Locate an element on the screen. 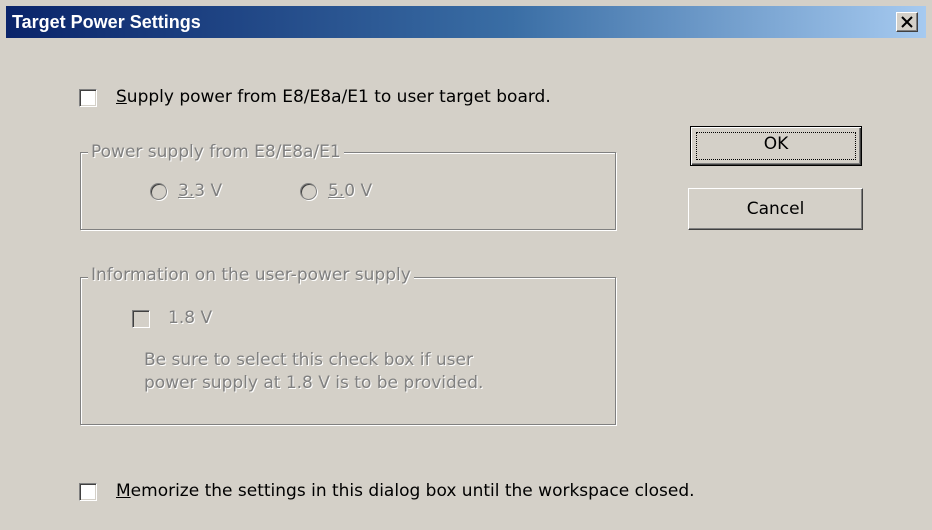 Image resolution: width=932 pixels, height=530 pixels. close-button is located at coordinates (907, 22).